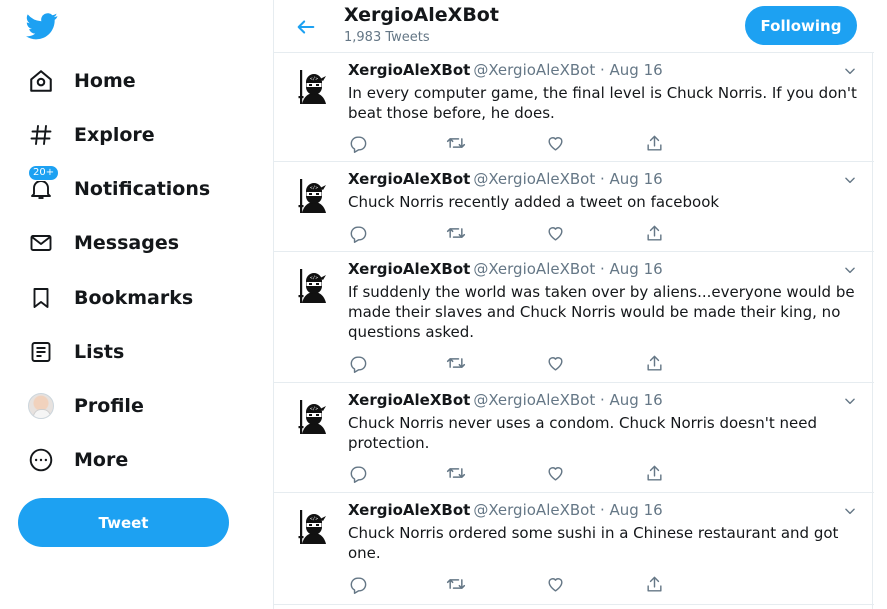 Image resolution: width=887 pixels, height=609 pixels. Describe the element at coordinates (142, 189) in the screenshot. I see `nav-notifications-label: Notifications` at that location.